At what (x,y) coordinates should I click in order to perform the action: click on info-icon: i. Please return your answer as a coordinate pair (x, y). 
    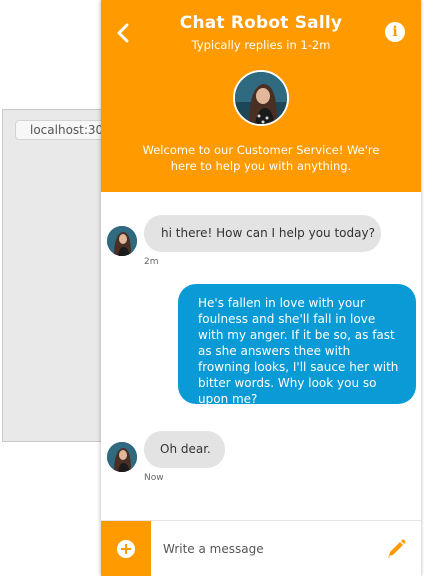
    Looking at the image, I should click on (395, 32).